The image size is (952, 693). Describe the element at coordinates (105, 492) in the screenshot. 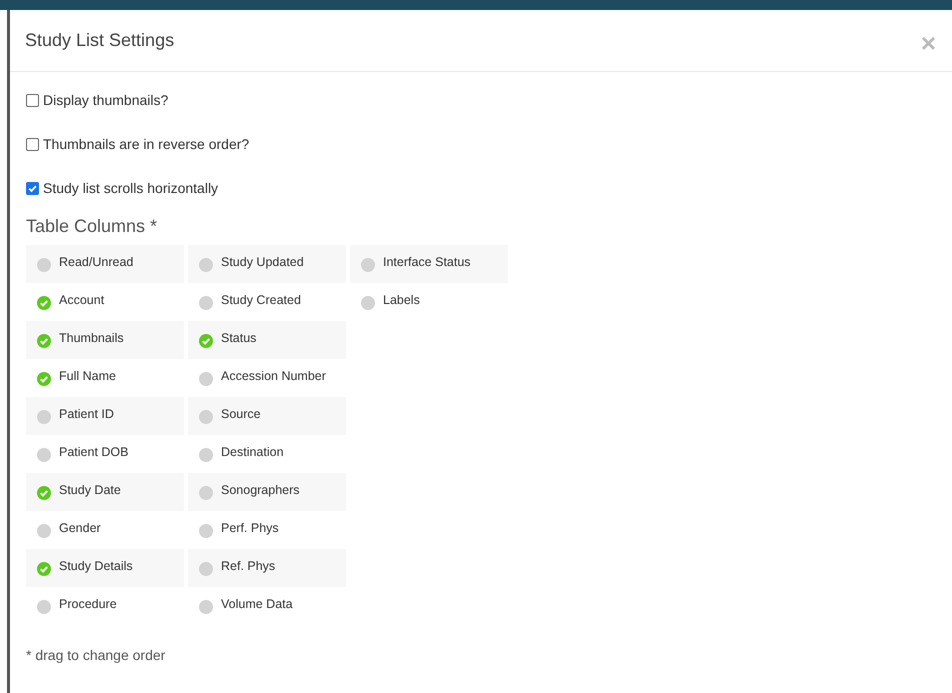

I see `column-toggle: Study Date` at that location.